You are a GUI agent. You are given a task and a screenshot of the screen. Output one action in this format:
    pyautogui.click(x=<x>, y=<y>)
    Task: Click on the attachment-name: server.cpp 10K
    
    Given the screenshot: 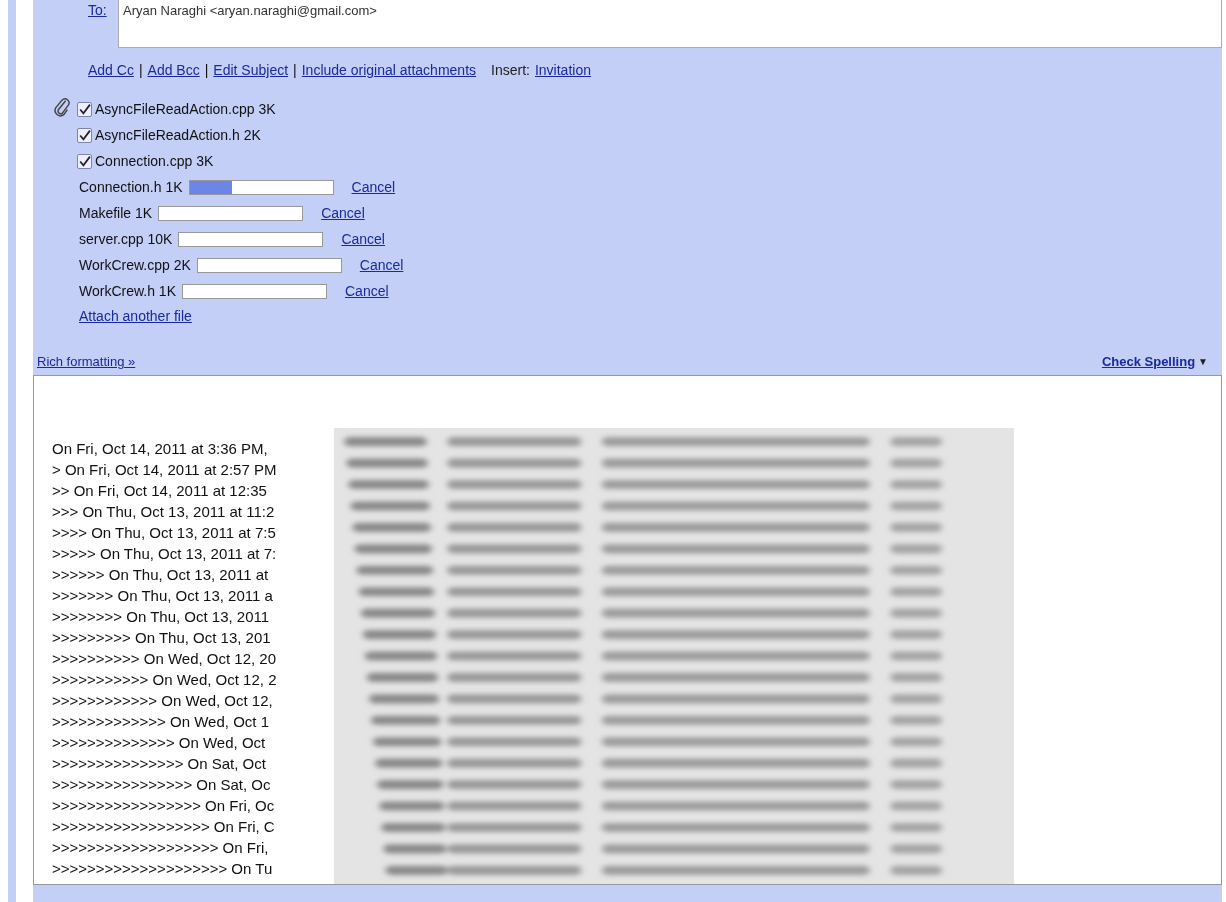 What is the action you would take?
    pyautogui.click(x=126, y=239)
    